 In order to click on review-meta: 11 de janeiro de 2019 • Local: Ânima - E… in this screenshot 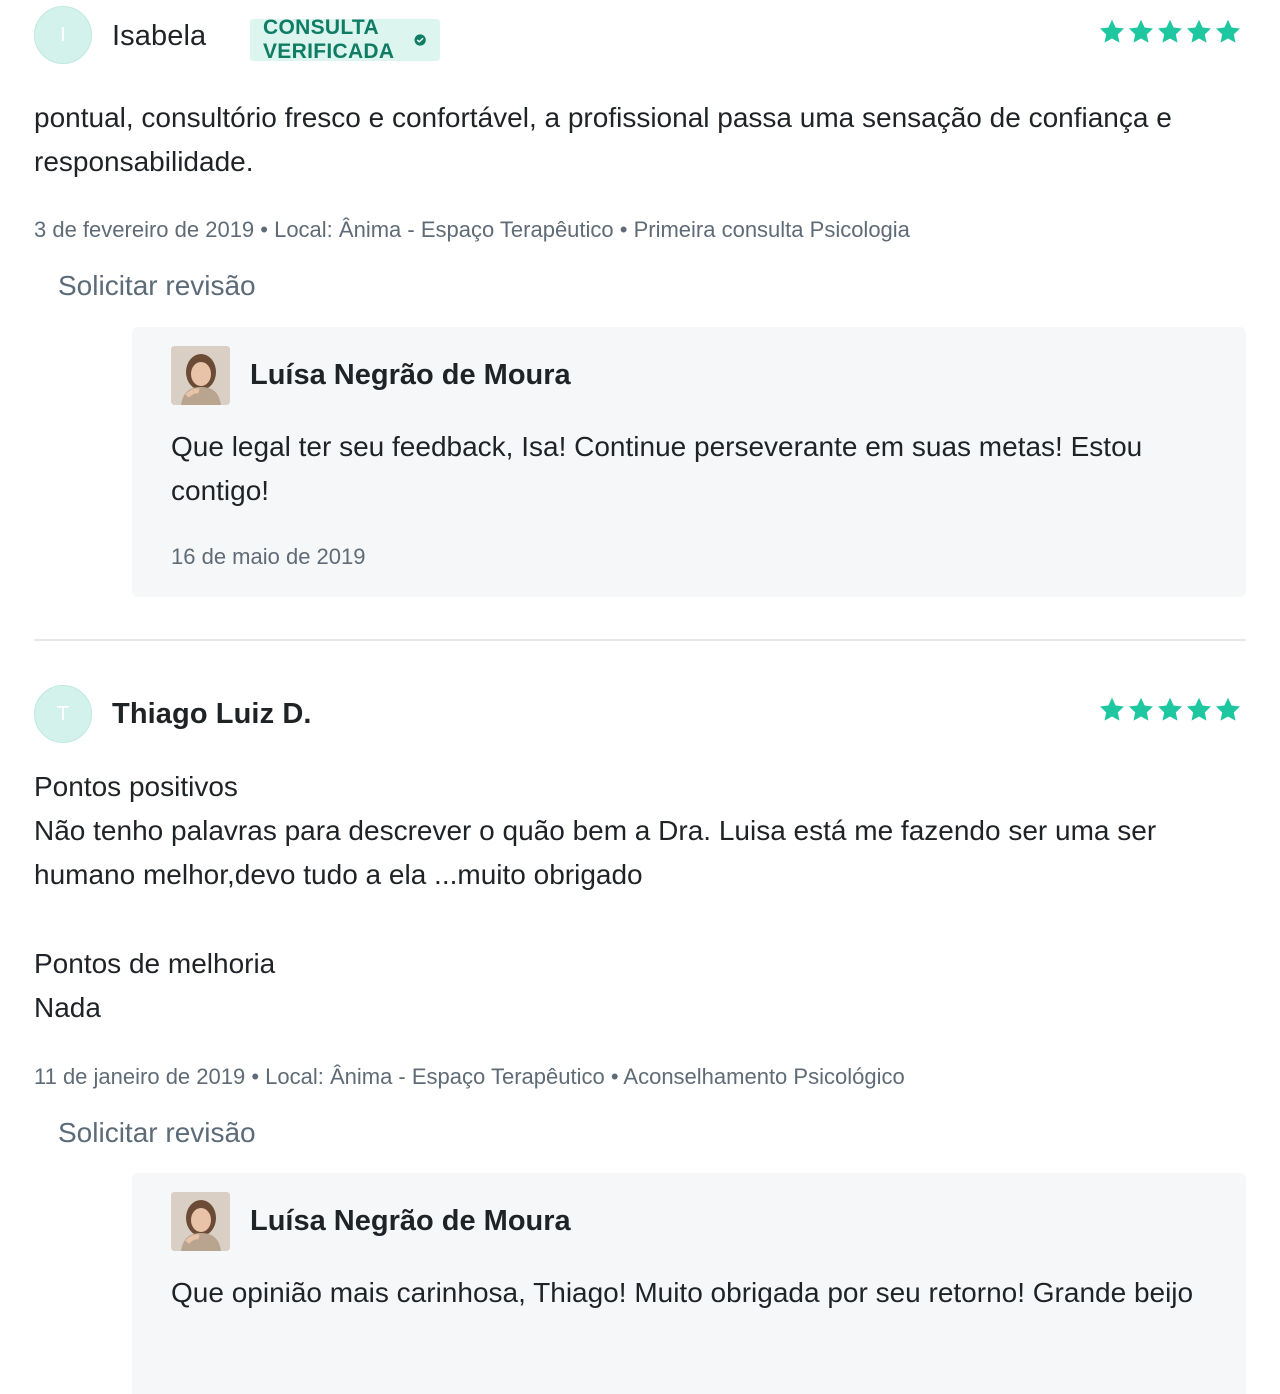, I will do `click(469, 1076)`.